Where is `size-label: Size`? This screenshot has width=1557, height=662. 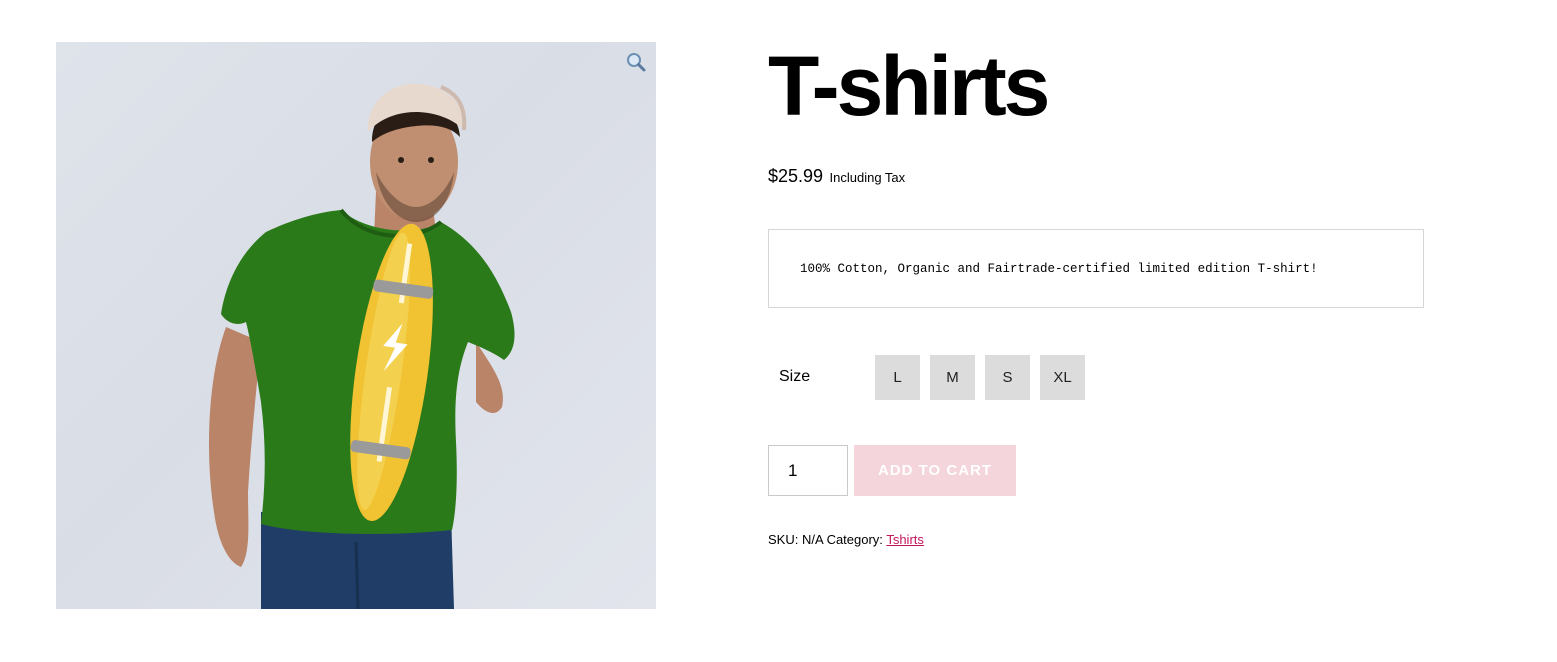
size-label: Size is located at coordinates (795, 376).